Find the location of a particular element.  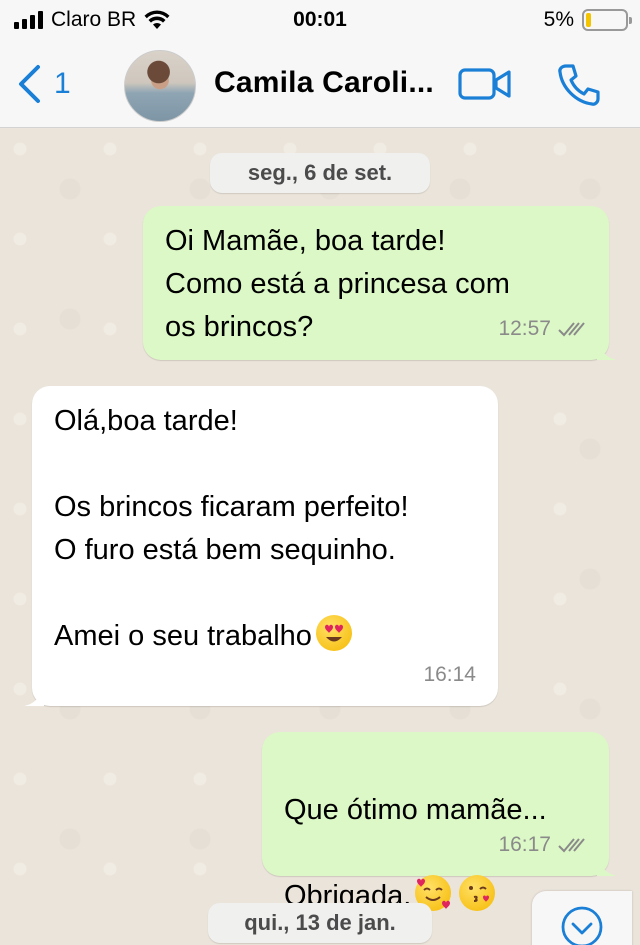

unread-count: 1 is located at coordinates (62, 83).